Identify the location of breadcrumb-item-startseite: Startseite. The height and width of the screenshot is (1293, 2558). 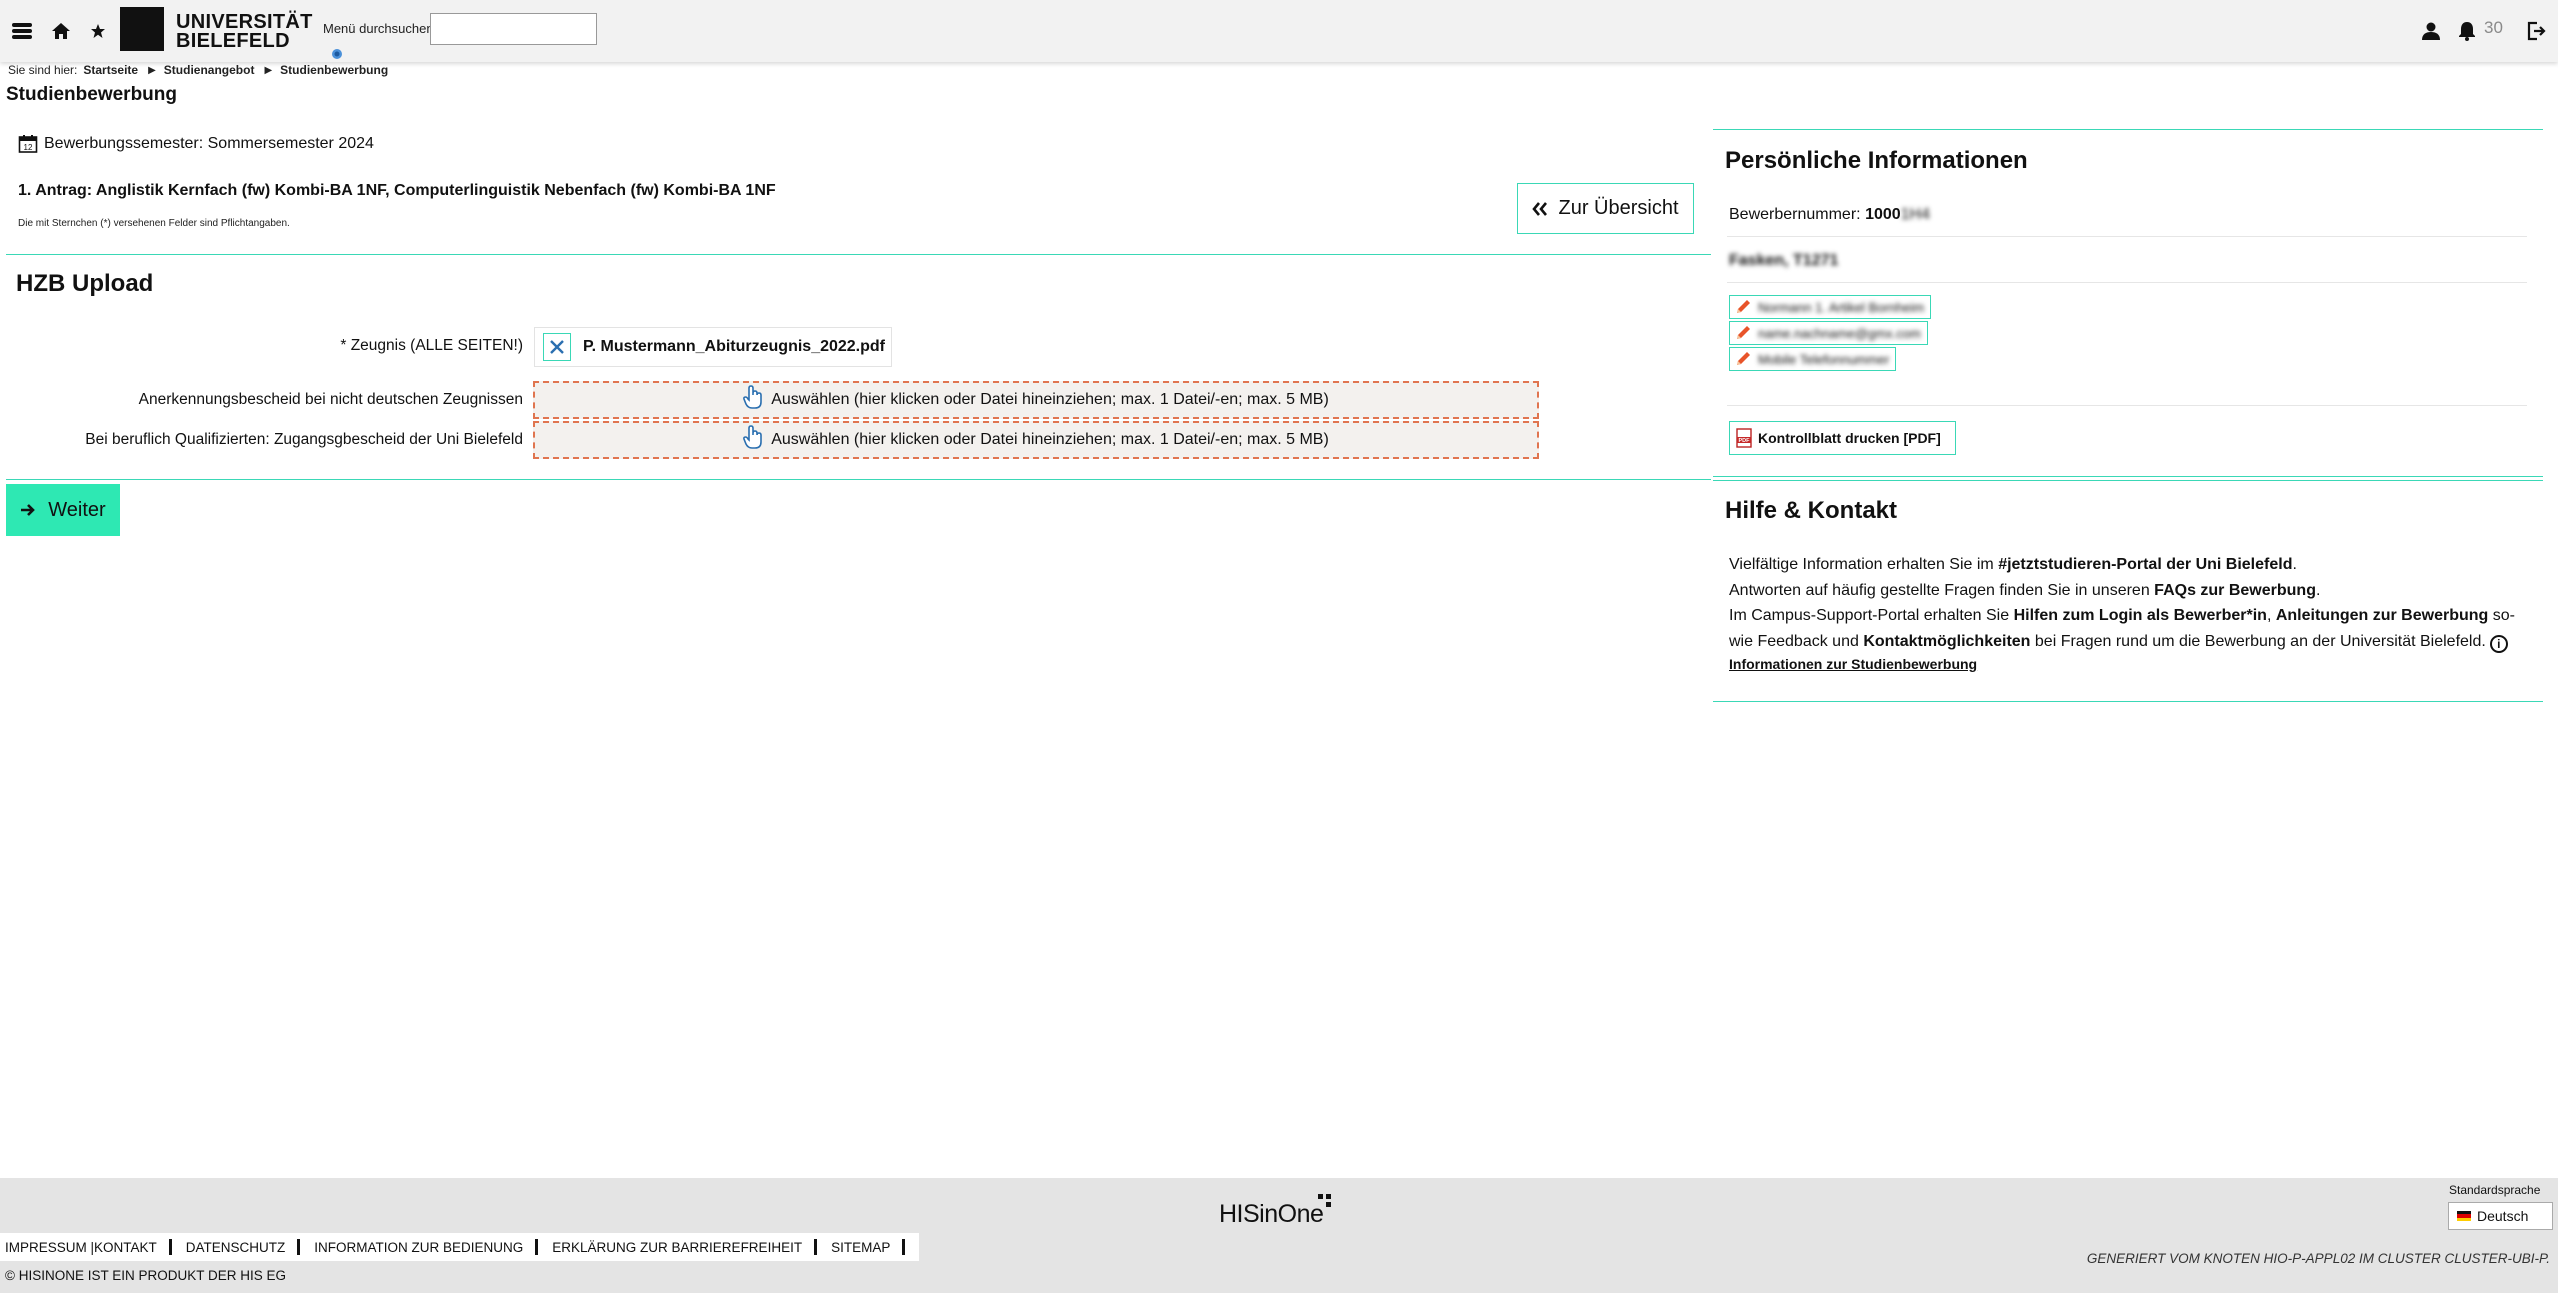
(110, 70).